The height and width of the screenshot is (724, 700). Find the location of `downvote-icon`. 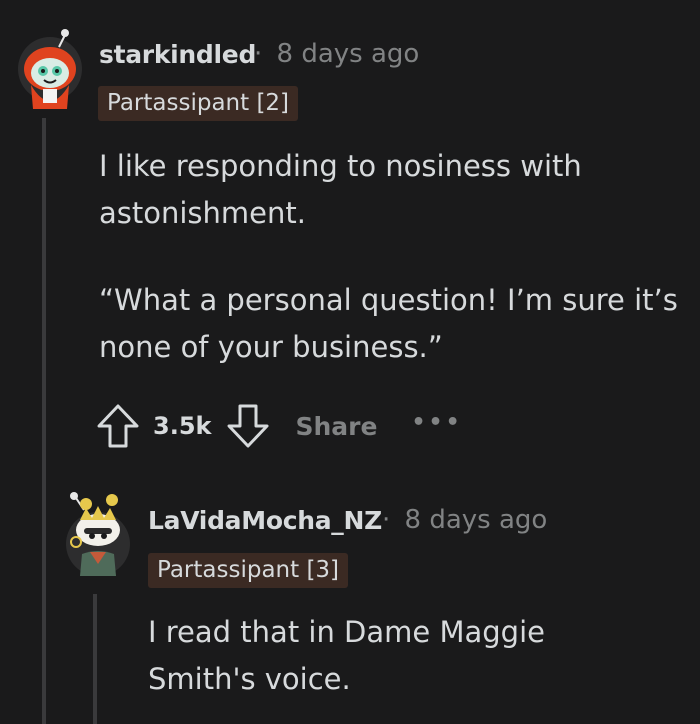

downvote-icon is located at coordinates (248, 426).